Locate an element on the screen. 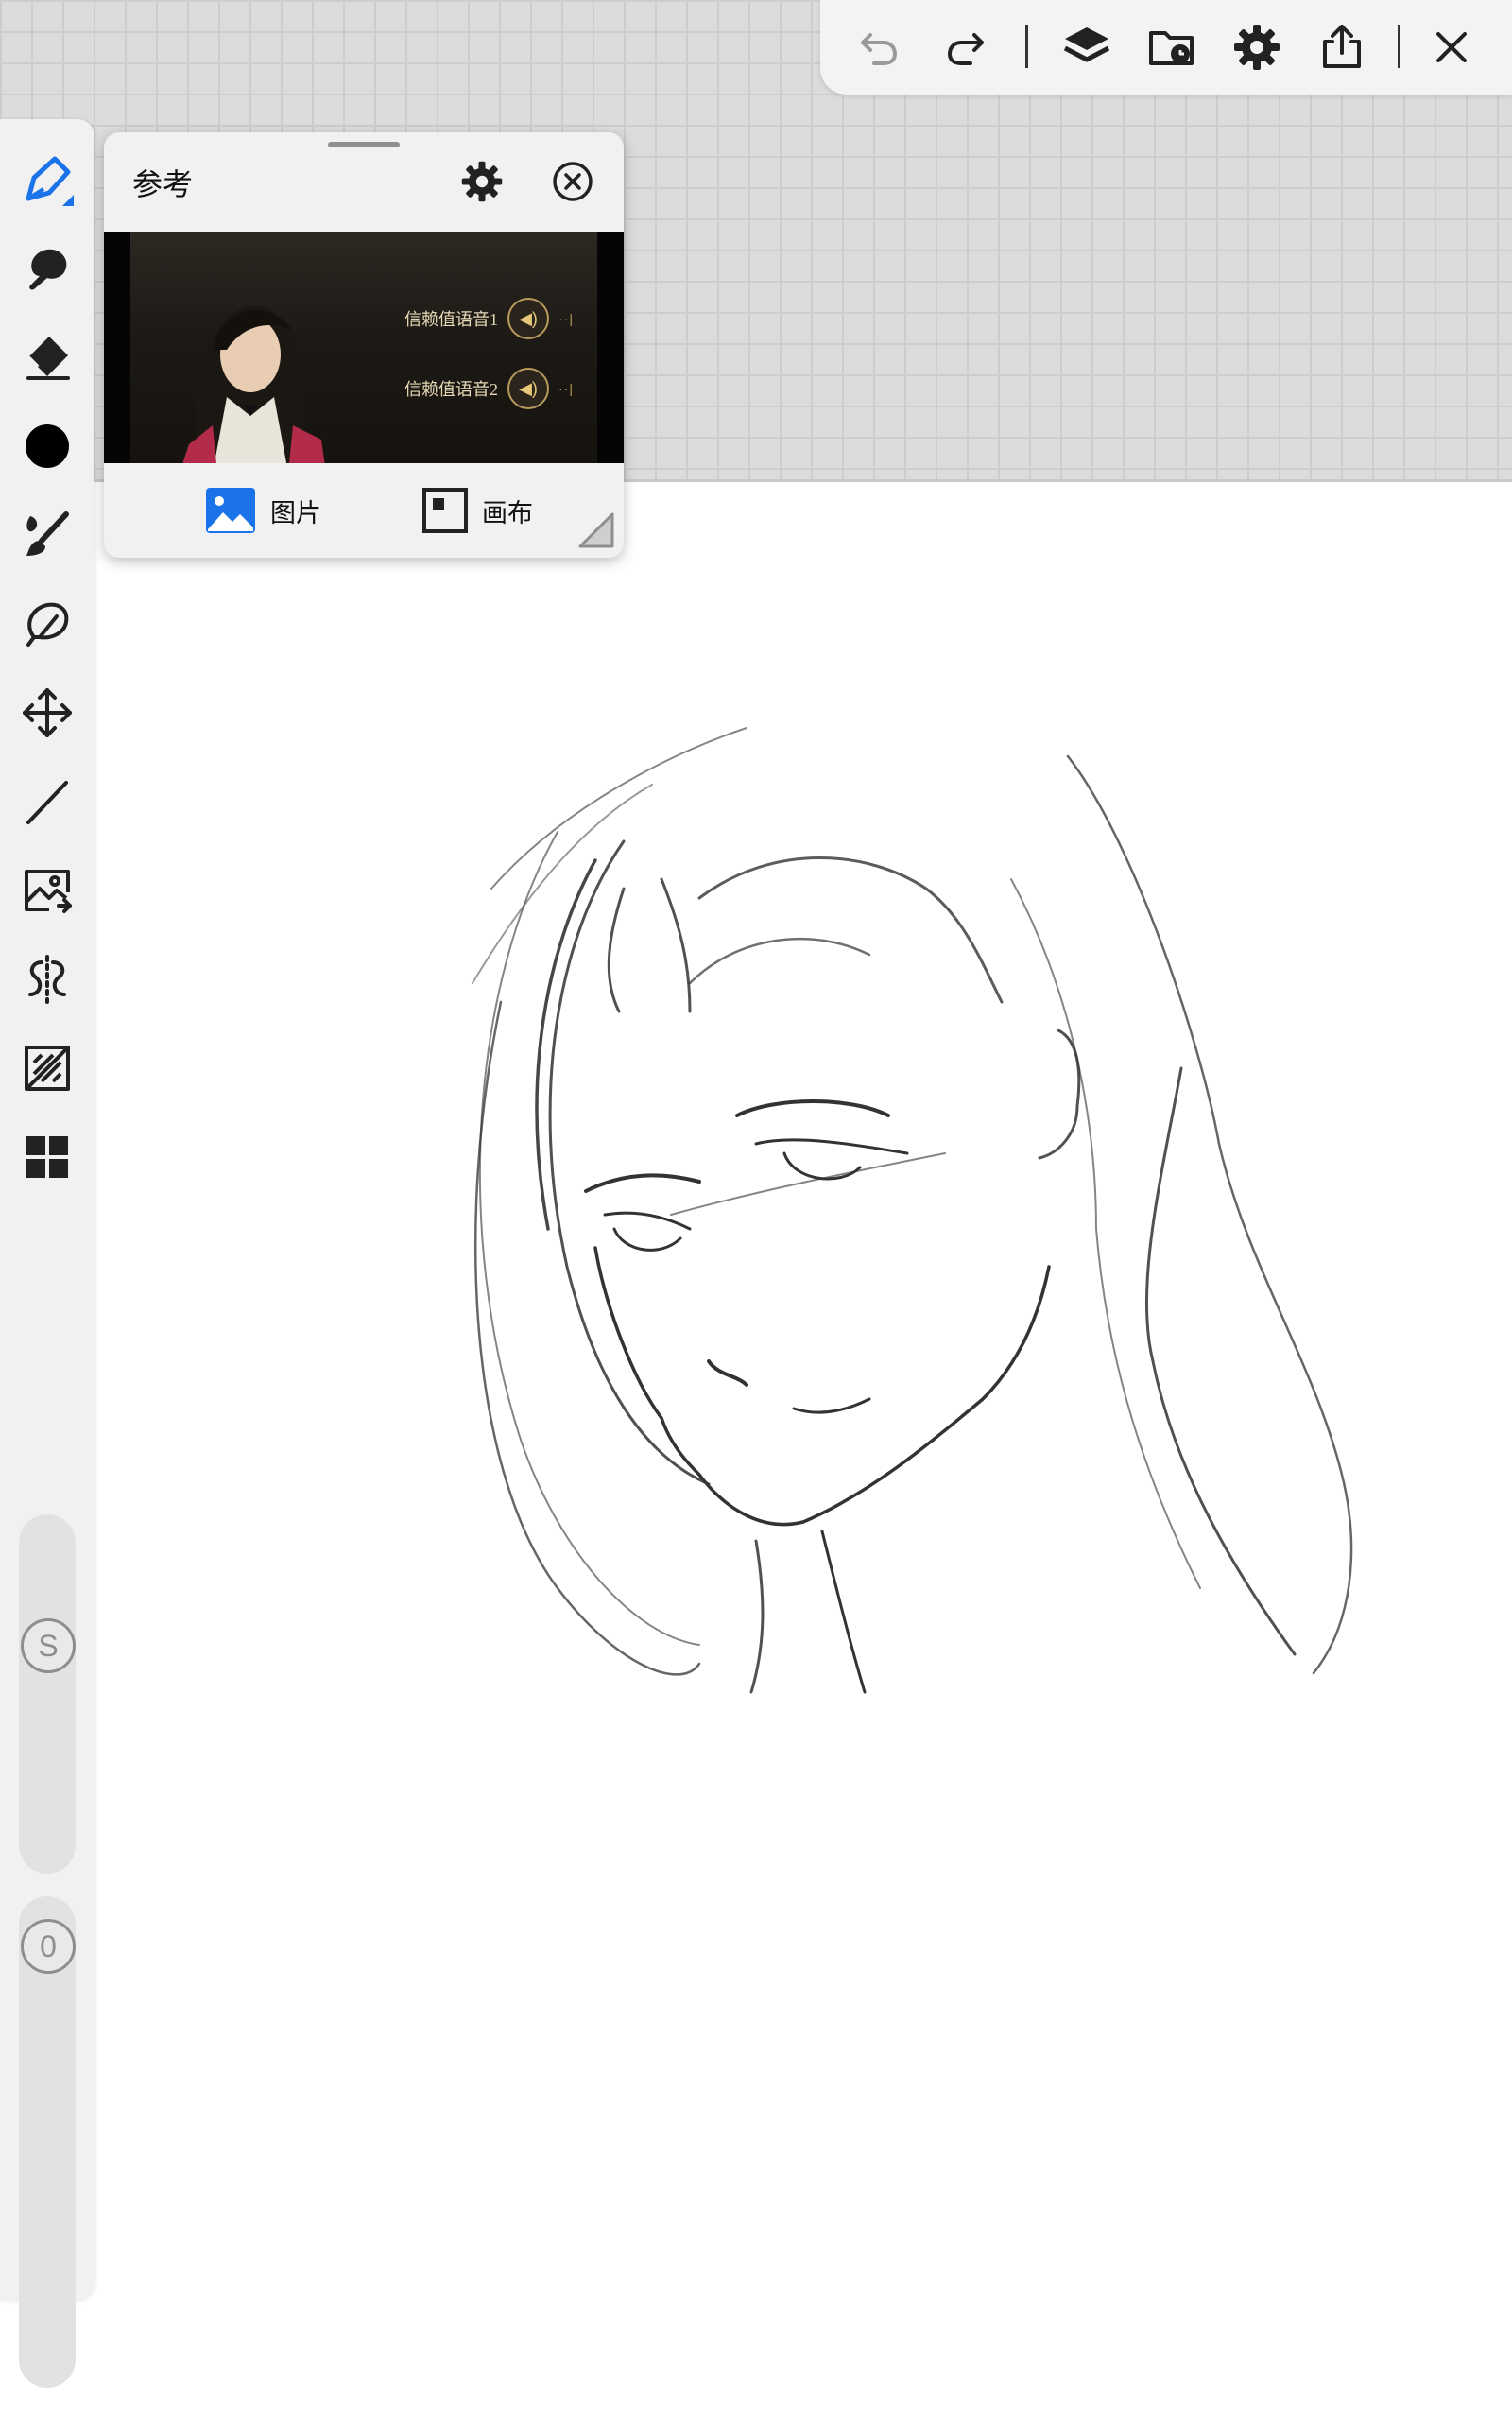 This screenshot has height=2420, width=1512. reference-tabs: 图片 画布 is located at coordinates (364, 511).